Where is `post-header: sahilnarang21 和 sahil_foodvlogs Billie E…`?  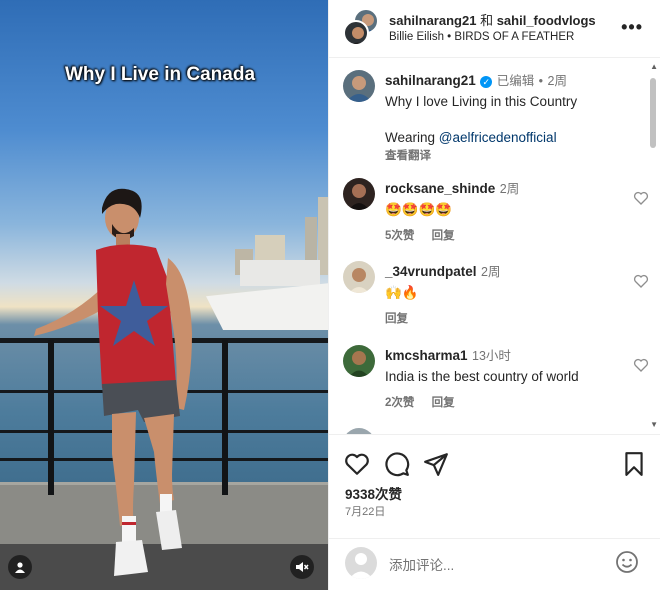 post-header: sahilnarang21 和 sahil_foodvlogs Billie E… is located at coordinates (494, 29).